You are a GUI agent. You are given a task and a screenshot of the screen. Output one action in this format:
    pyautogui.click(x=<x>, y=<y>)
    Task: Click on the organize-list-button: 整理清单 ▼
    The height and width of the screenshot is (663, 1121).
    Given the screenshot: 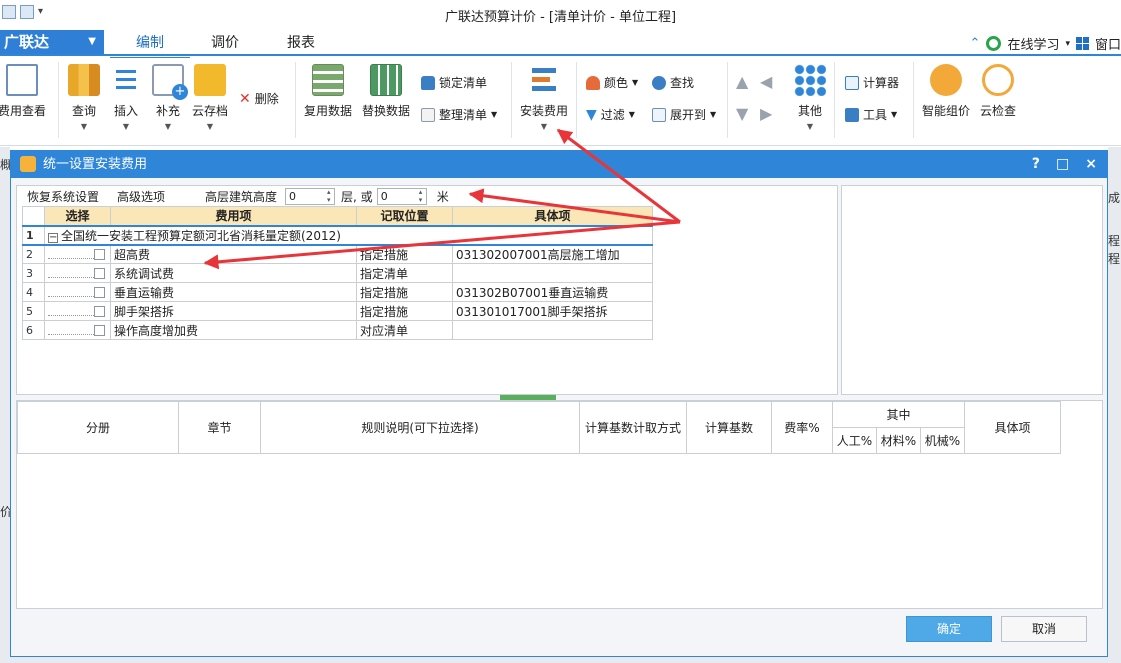 What is the action you would take?
    pyautogui.click(x=459, y=114)
    